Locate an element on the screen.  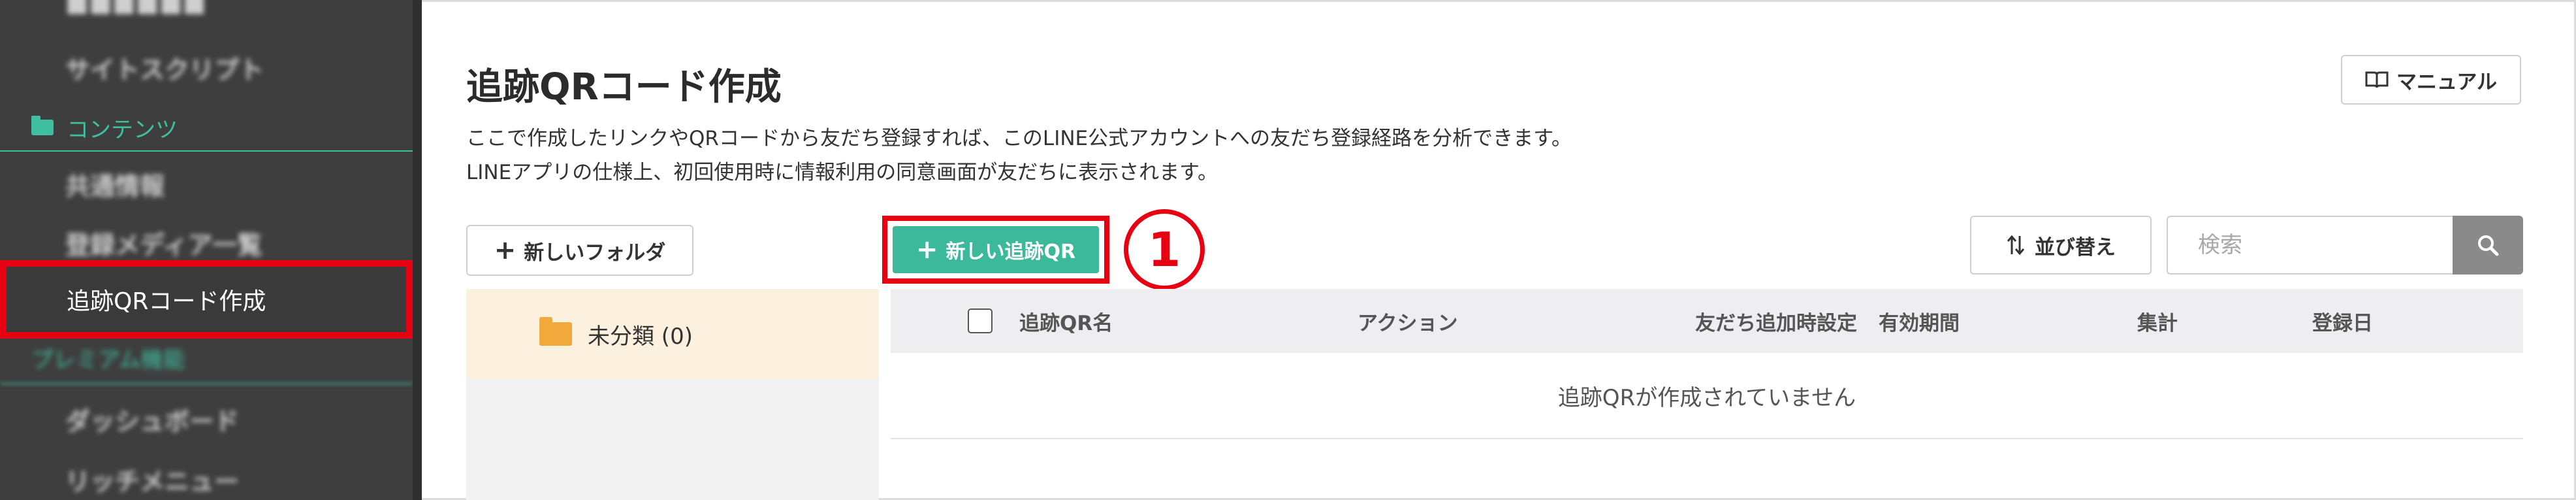
new-tracking-qr-label: 新しい追跡QR is located at coordinates (1011, 252).